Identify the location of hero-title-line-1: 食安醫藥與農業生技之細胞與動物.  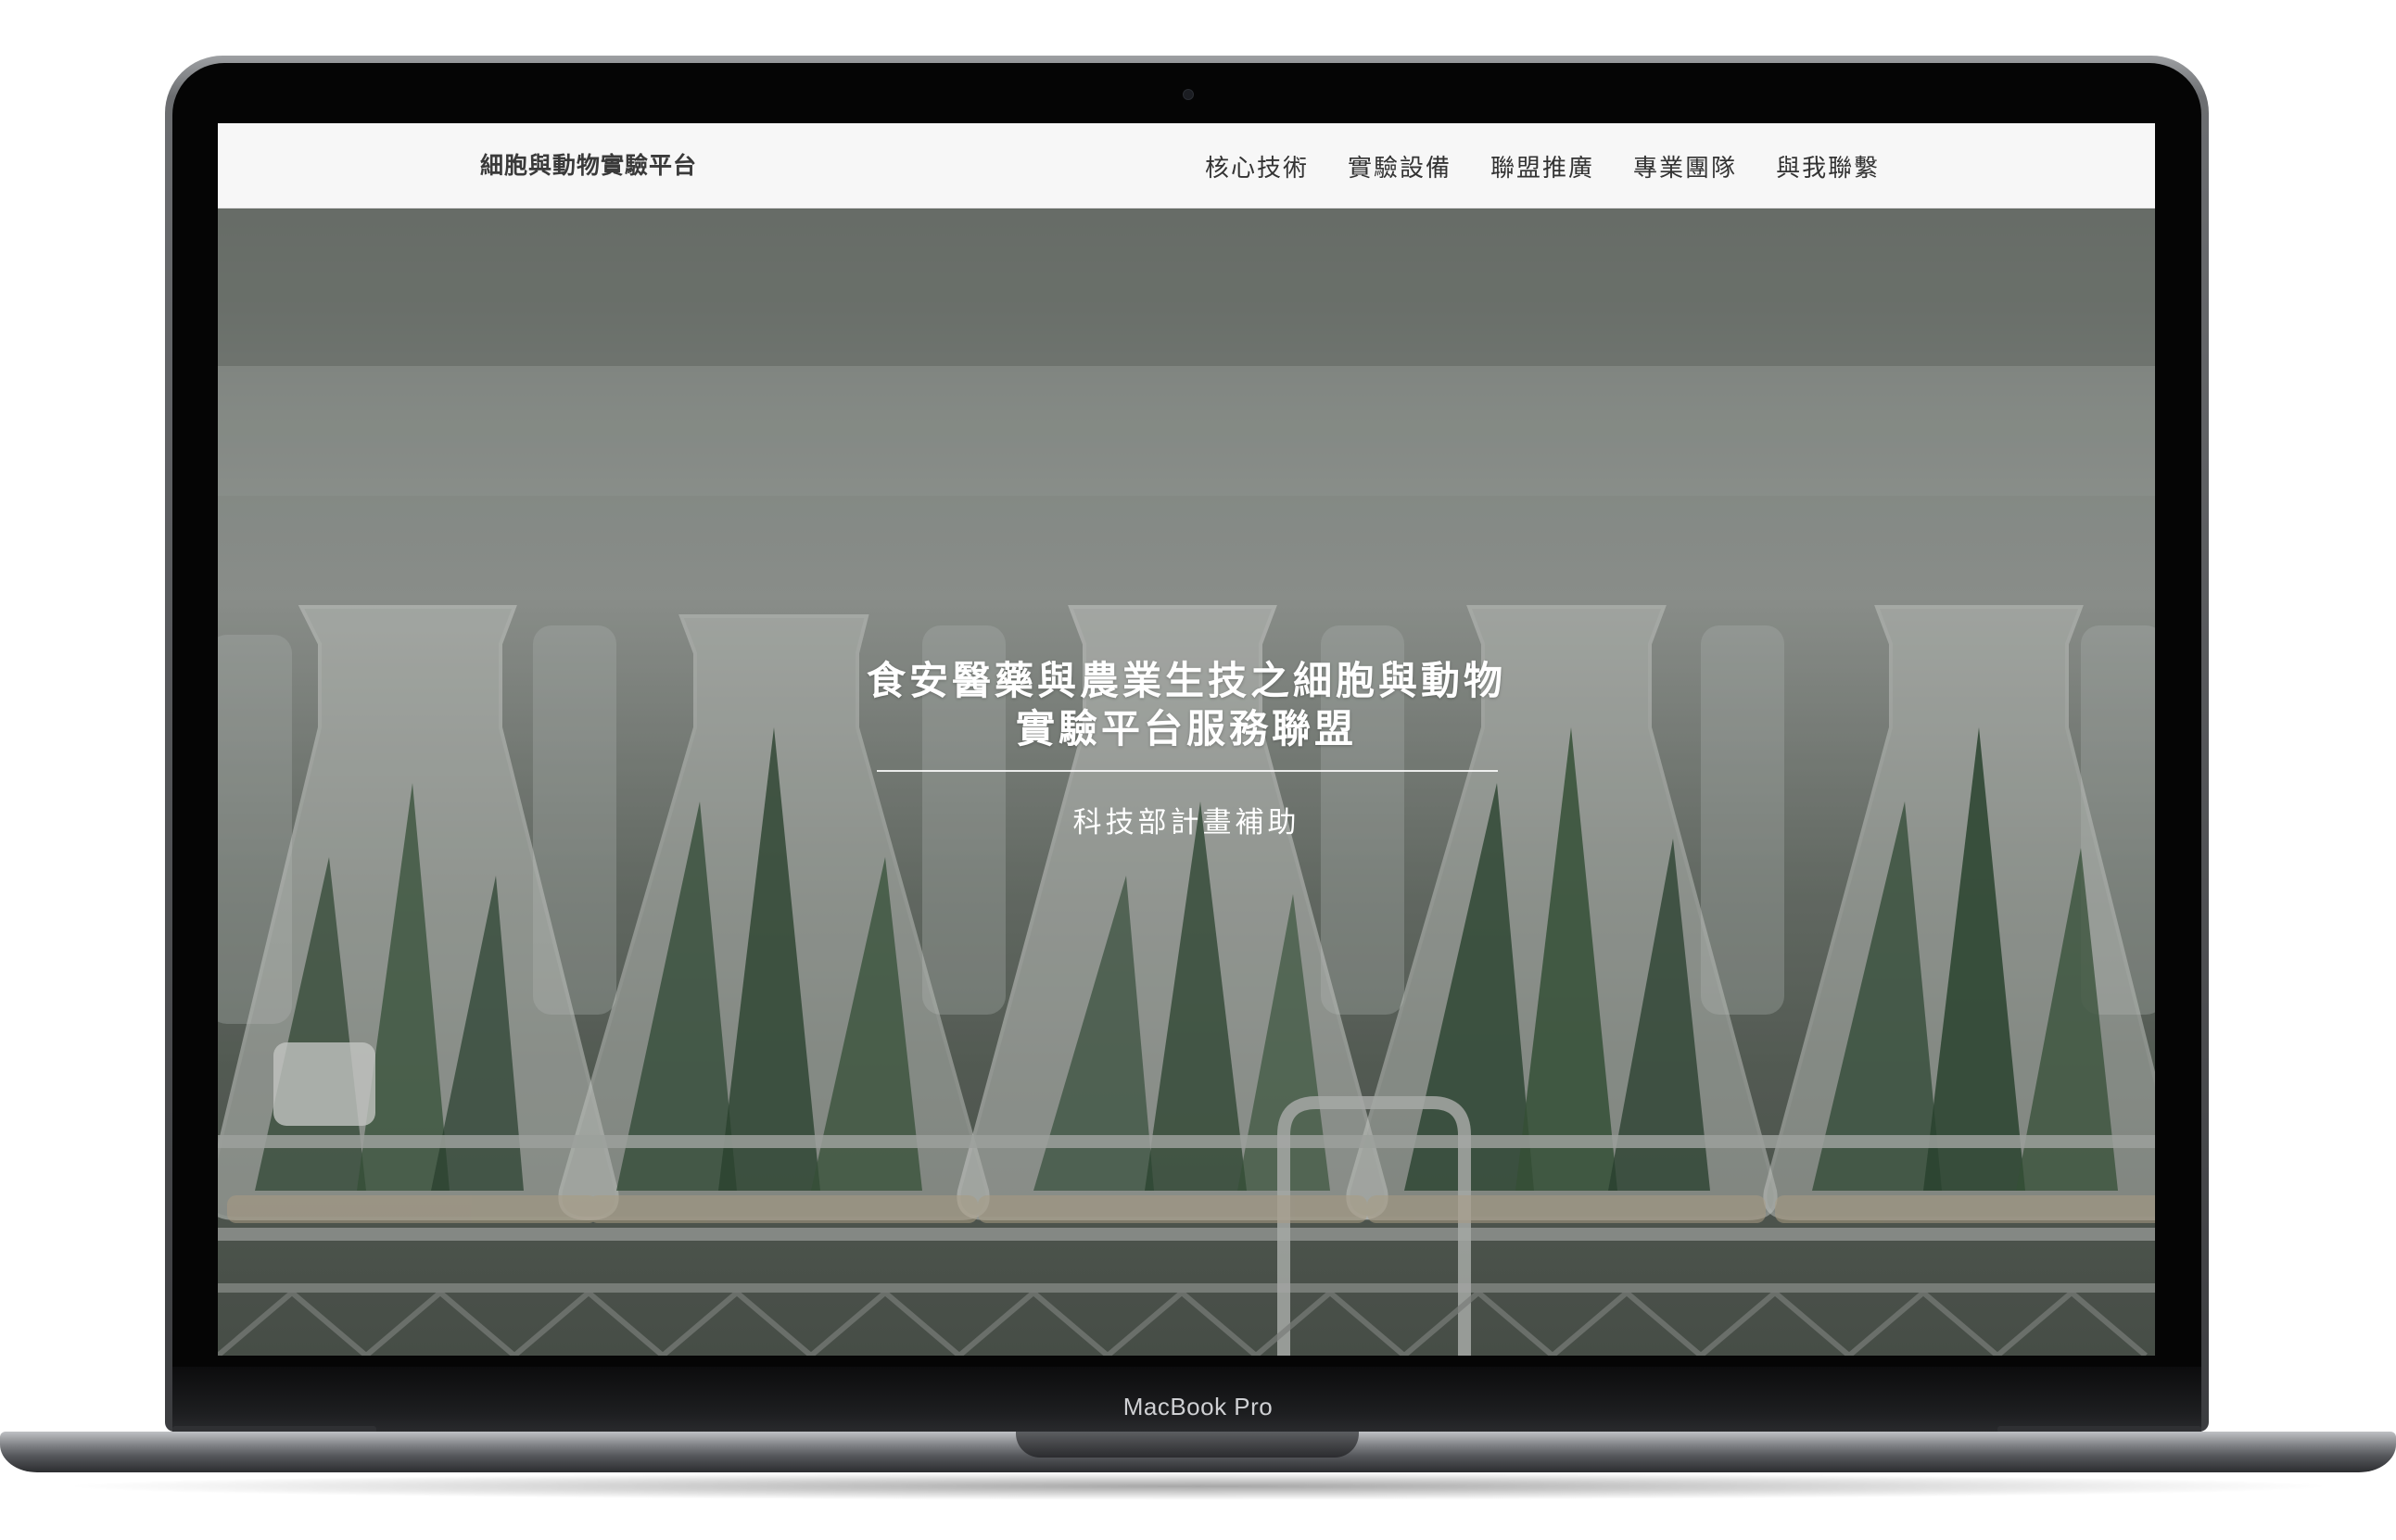
(1186, 680).